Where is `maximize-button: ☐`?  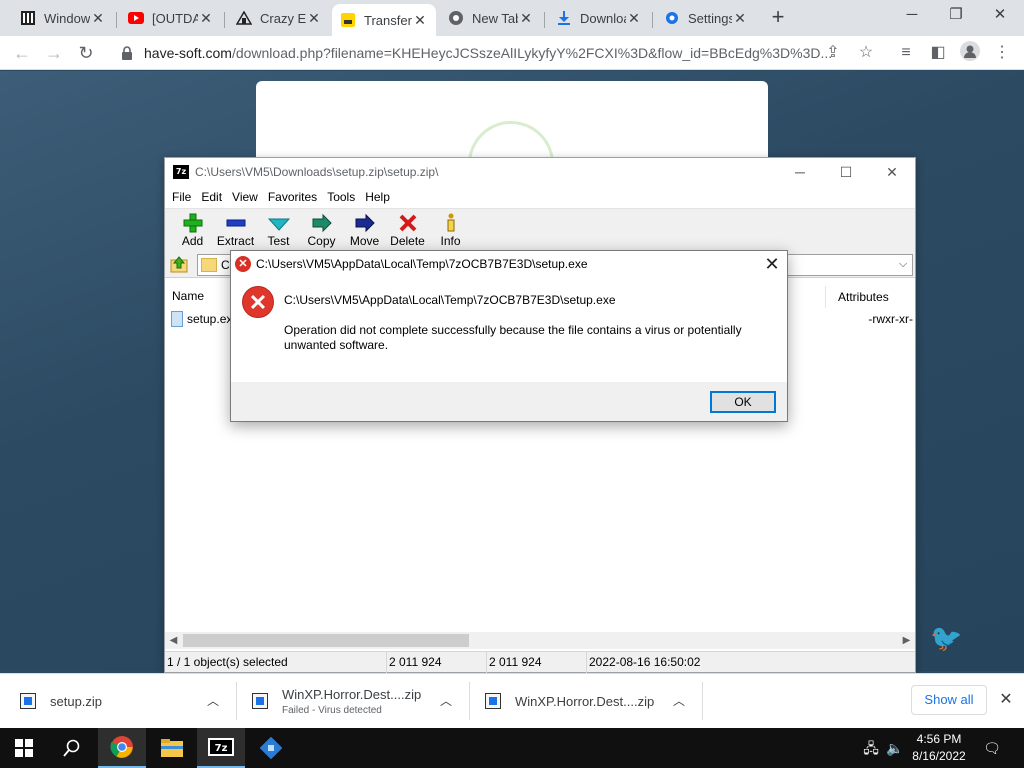 maximize-button: ☐ is located at coordinates (846, 172).